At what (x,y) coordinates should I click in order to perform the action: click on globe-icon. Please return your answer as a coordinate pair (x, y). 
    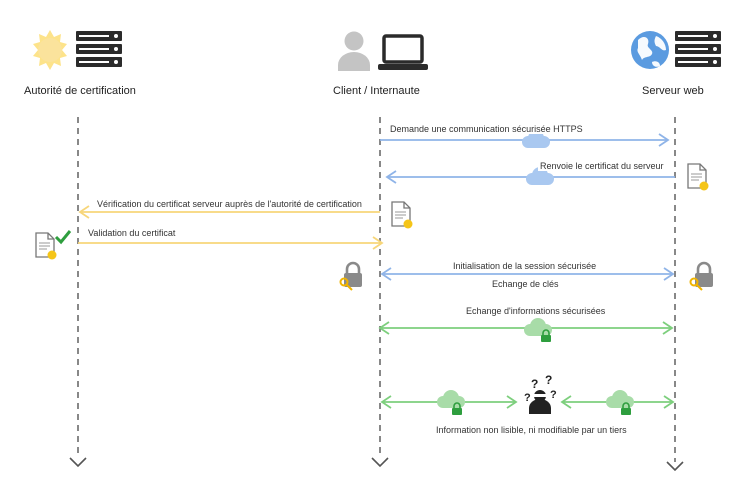
    Looking at the image, I should click on (650, 50).